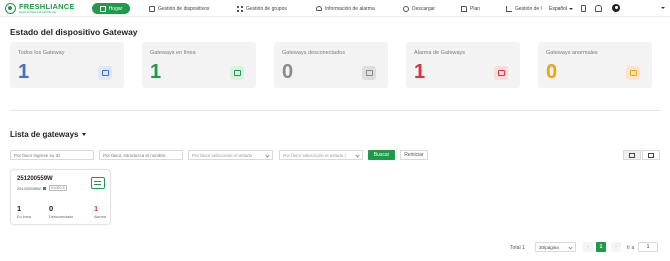 This screenshot has width=670, height=261. Describe the element at coordinates (463, 65) in the screenshot. I see `stat-card: Alarma de Gateways 1` at that location.